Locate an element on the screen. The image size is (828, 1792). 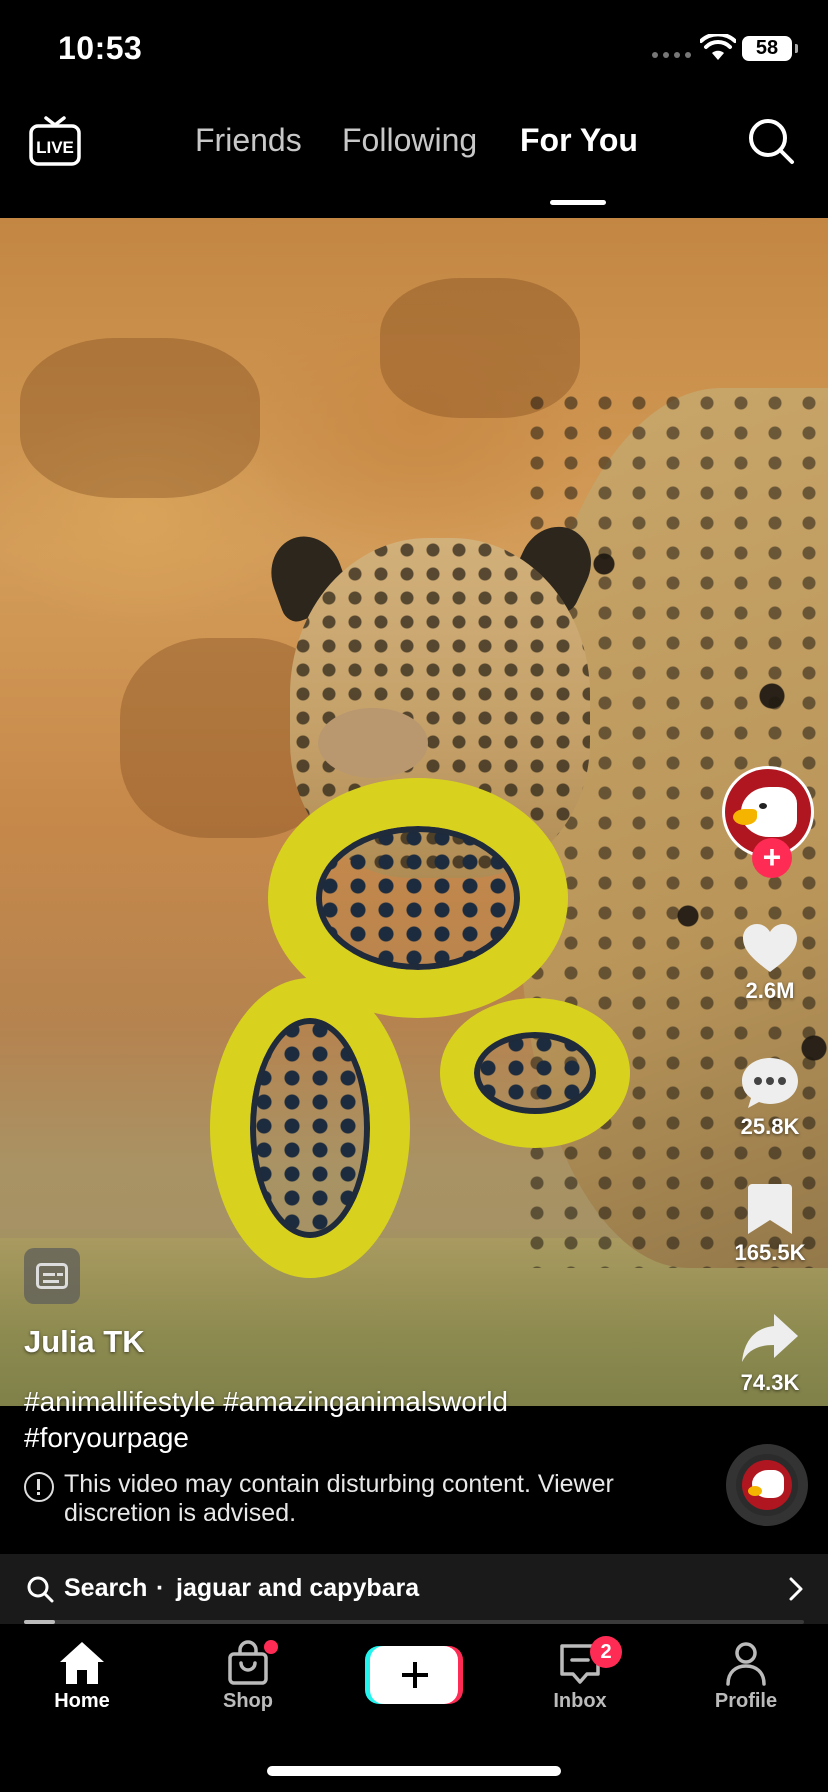
create-button is located at coordinates (414, 1675).